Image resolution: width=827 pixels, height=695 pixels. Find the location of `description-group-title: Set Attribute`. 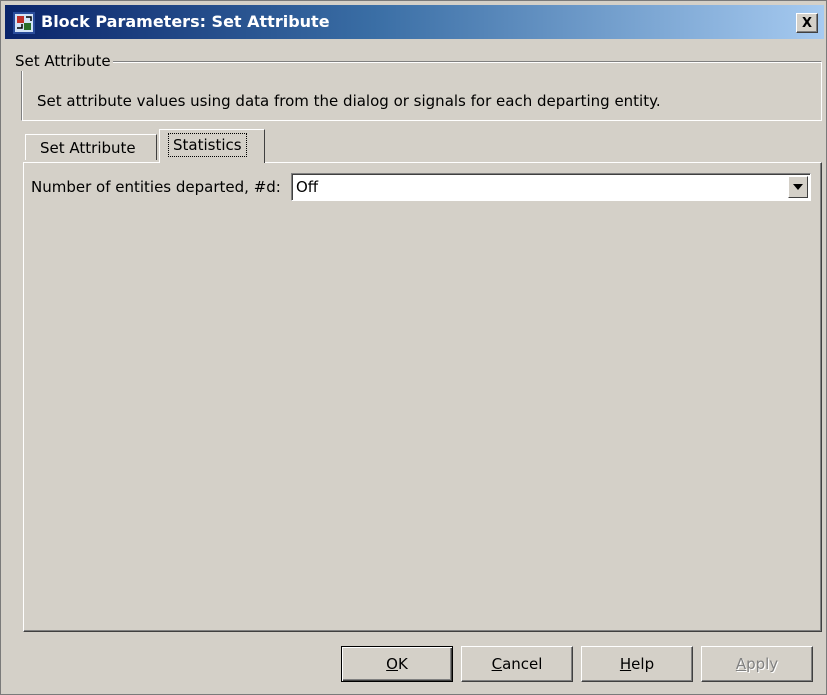

description-group-title: Set Attribute is located at coordinates (62, 61).